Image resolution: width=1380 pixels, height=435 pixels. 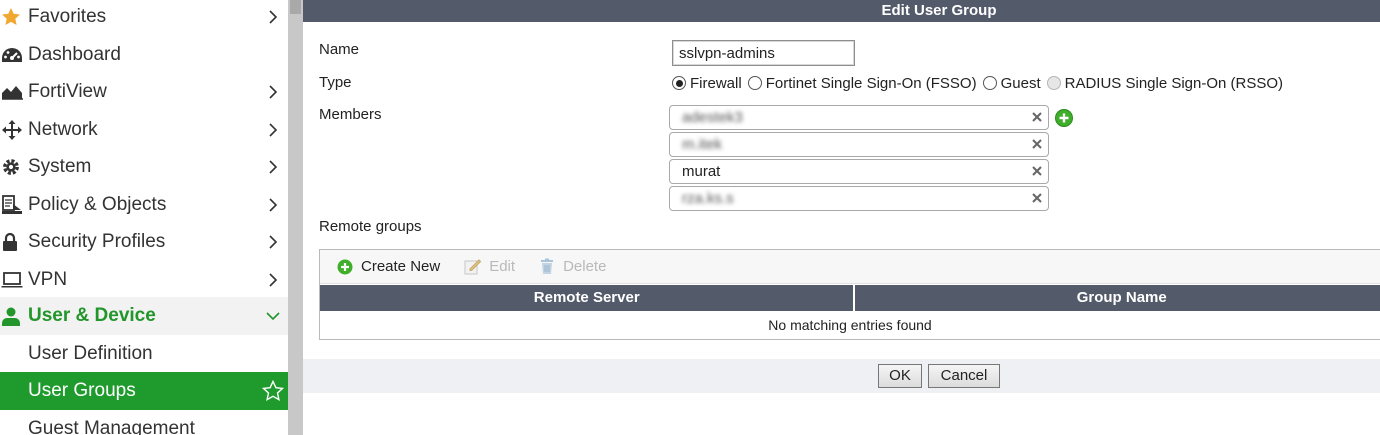 What do you see at coordinates (502, 266) in the screenshot?
I see `edit-label: Edit` at bounding box center [502, 266].